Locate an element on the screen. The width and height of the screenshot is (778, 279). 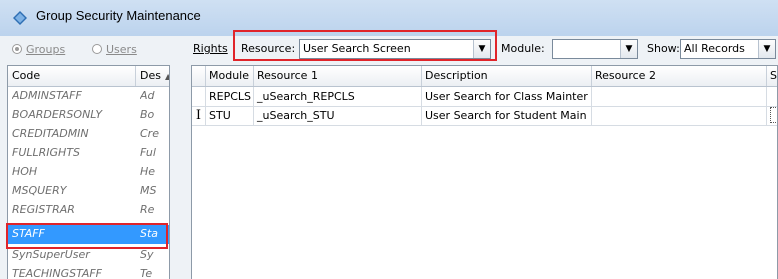
cell-module: REPCLS is located at coordinates (230, 96).